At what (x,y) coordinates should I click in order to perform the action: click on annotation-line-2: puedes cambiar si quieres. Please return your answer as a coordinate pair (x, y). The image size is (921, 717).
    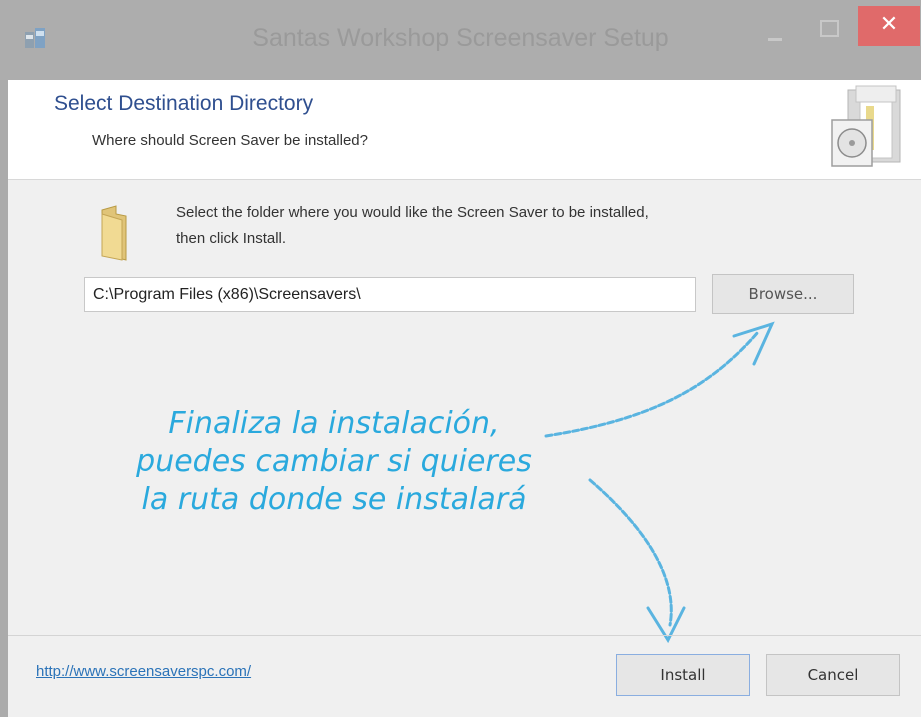
    Looking at the image, I should click on (334, 461).